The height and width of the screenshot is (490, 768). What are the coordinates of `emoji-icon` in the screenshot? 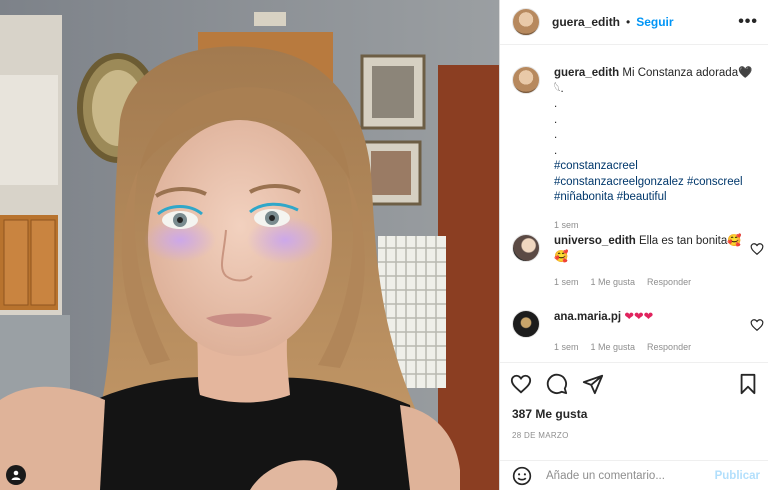 It's located at (522, 476).